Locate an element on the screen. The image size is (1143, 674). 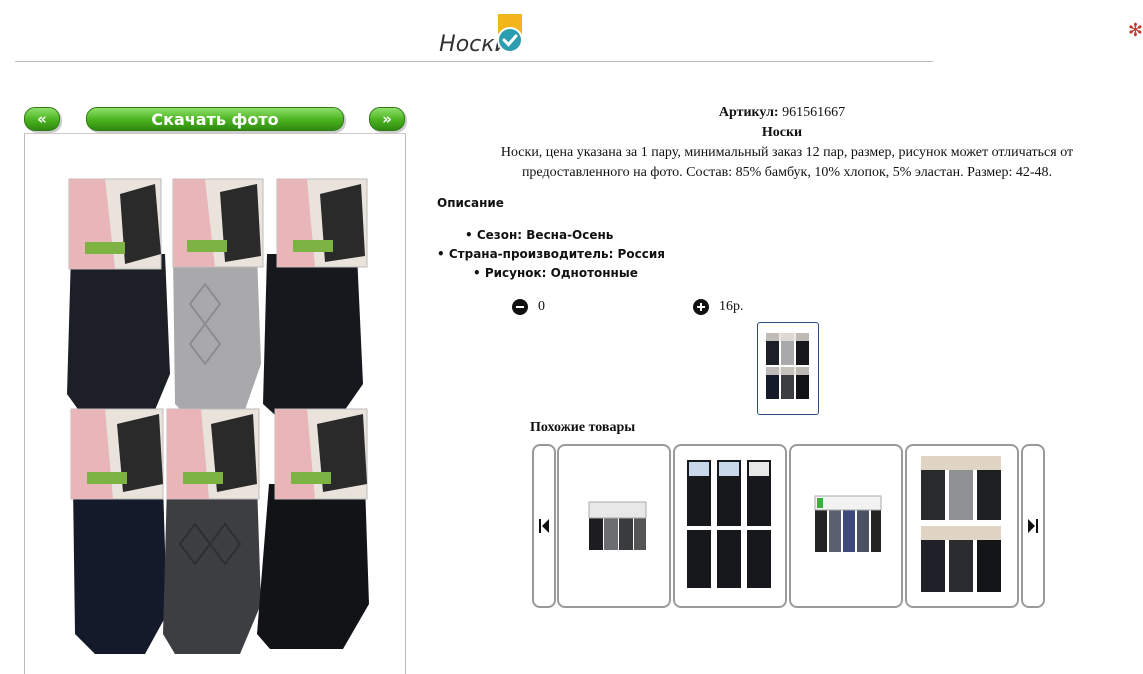
verified-badge-icon is located at coordinates (510, 33).